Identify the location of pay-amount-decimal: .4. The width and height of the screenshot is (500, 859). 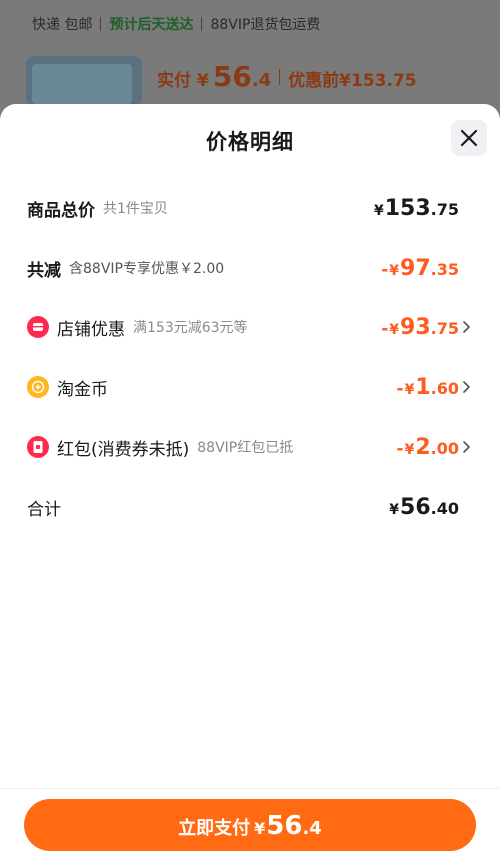
(312, 828).